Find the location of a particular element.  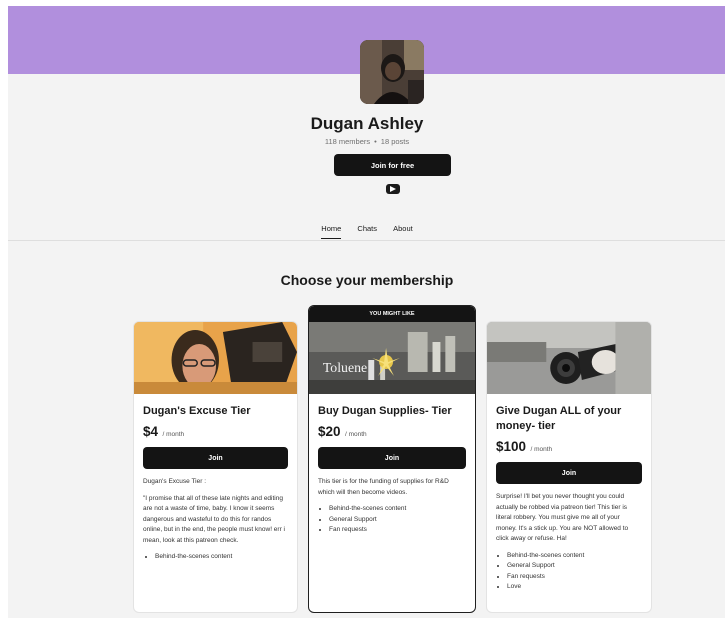

tier-price-line: $4 / month is located at coordinates (215, 432).